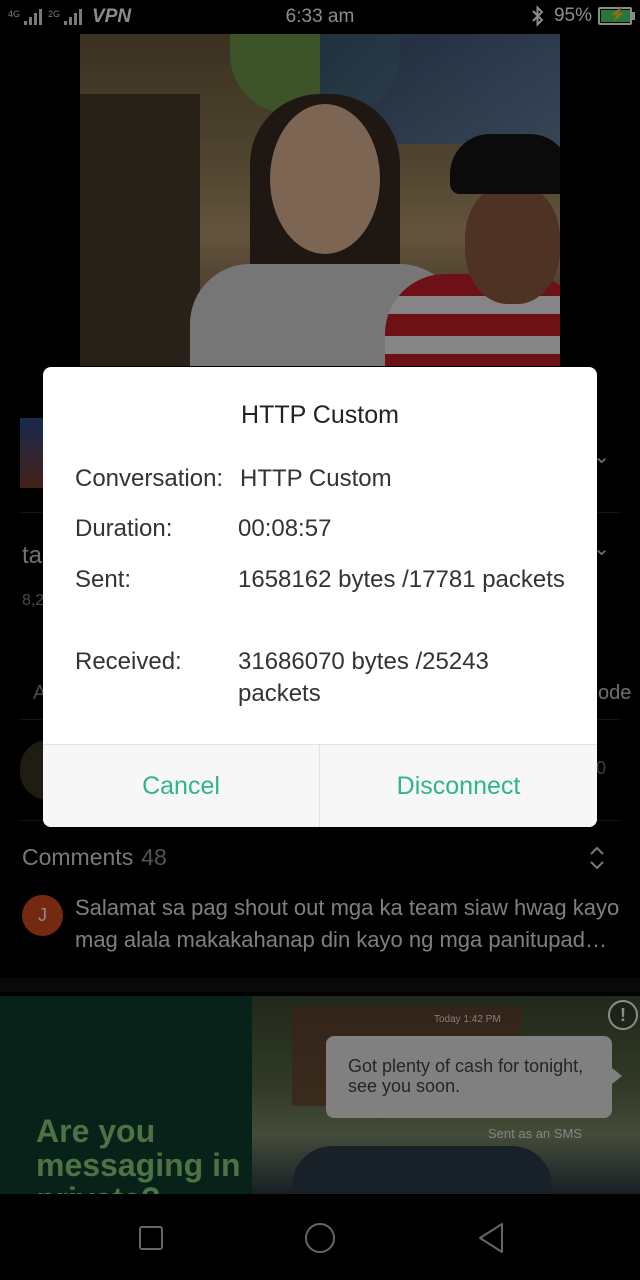 Image resolution: width=640 pixels, height=1280 pixels. I want to click on cancel-button: Cancel, so click(181, 786).